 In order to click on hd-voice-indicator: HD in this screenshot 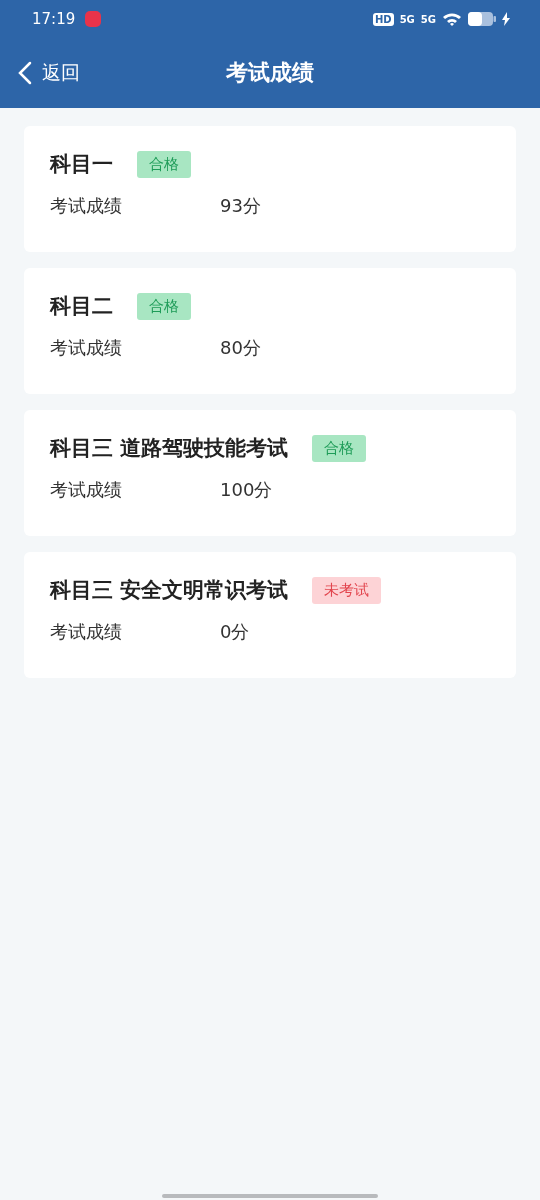, I will do `click(383, 19)`.